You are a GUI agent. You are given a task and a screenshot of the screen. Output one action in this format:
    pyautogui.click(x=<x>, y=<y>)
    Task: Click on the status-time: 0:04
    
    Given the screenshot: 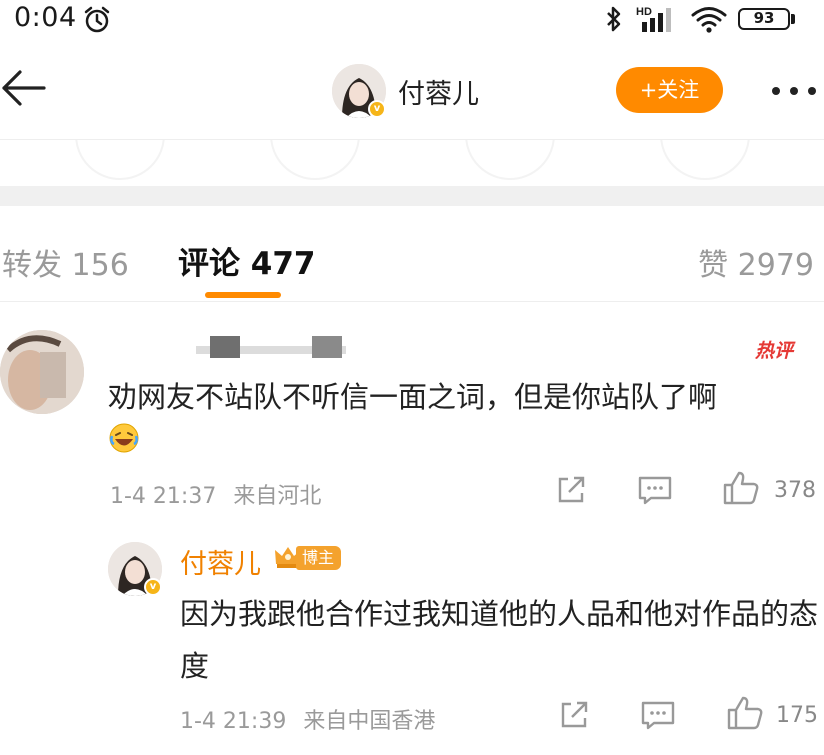 What is the action you would take?
    pyautogui.click(x=45, y=17)
    